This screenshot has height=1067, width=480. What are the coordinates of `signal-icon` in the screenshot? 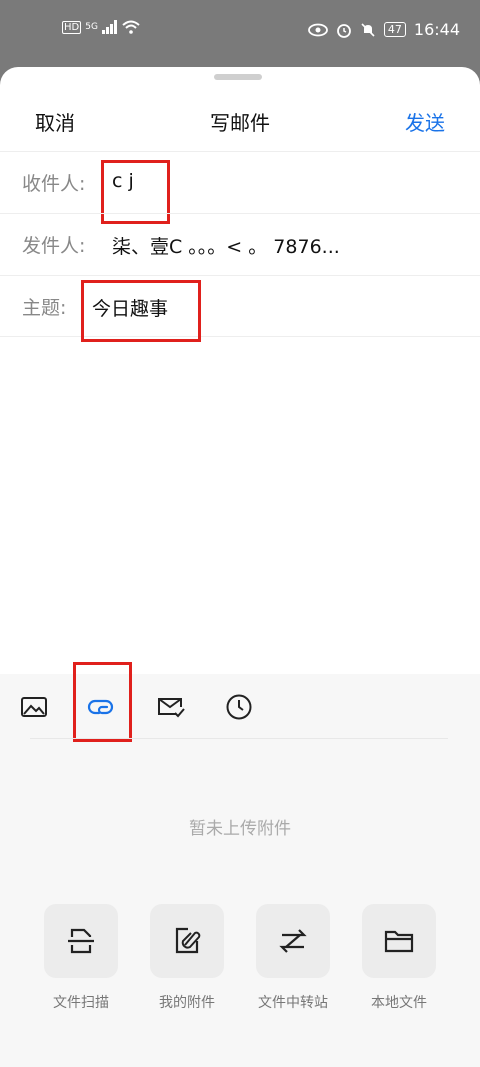 It's located at (109, 27).